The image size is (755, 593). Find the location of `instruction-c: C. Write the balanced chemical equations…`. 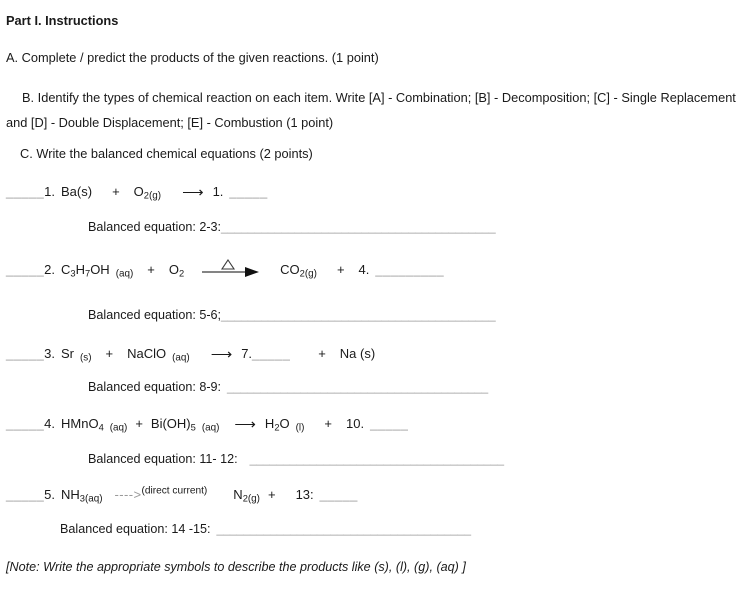

instruction-c: C. Write the balanced chemical equations… is located at coordinates (166, 153).